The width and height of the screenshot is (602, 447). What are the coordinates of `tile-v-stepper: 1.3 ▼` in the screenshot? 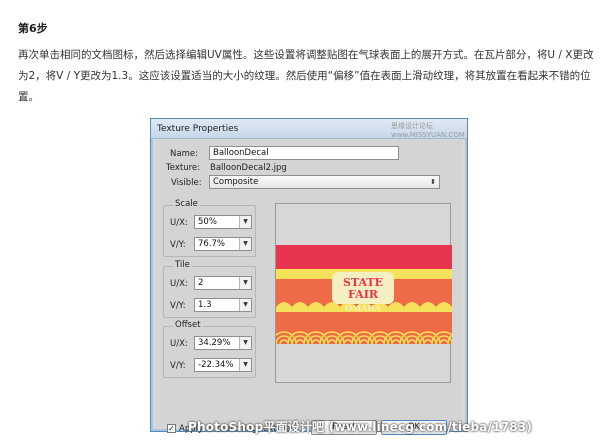 It's located at (223, 305).